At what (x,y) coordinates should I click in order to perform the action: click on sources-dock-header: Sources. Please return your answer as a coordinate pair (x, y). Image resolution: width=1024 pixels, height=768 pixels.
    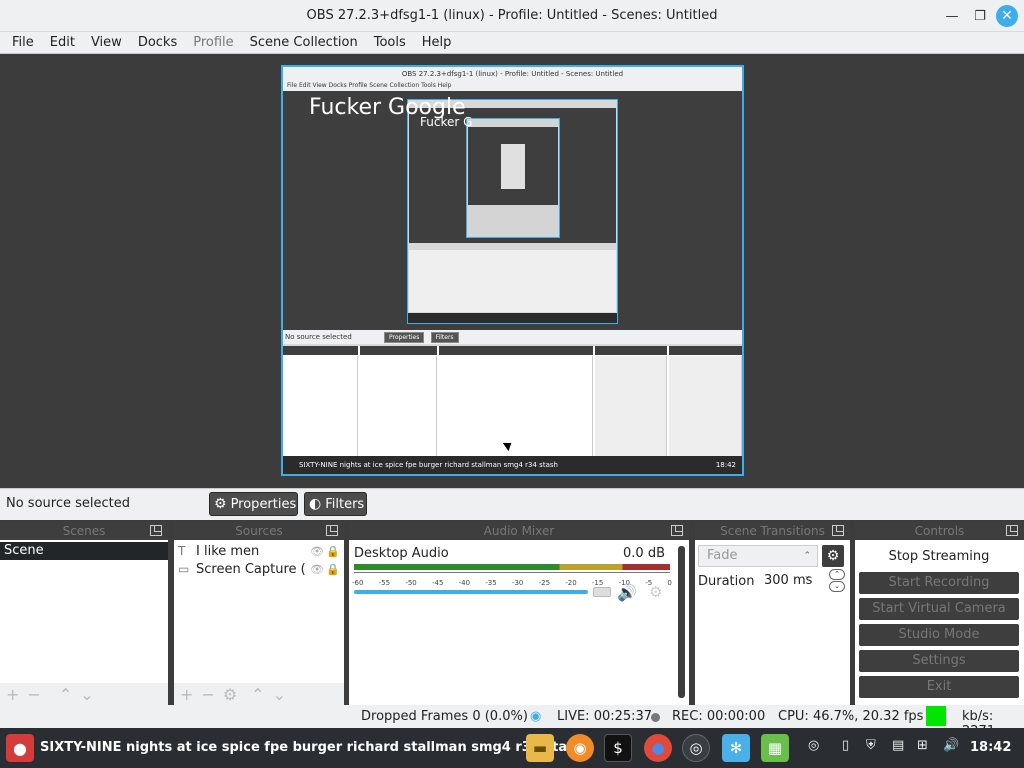
    Looking at the image, I should click on (259, 531).